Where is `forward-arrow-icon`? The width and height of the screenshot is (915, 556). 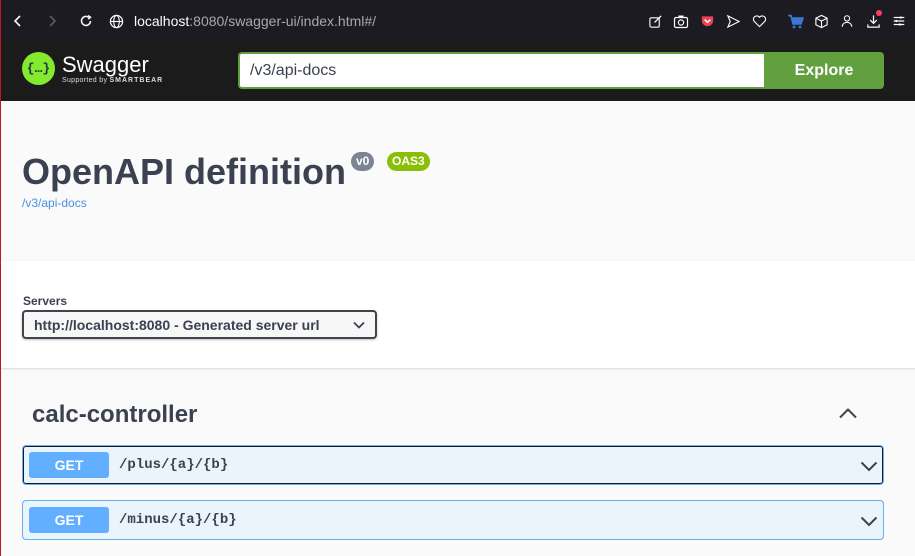
forward-arrow-icon is located at coordinates (53, 21).